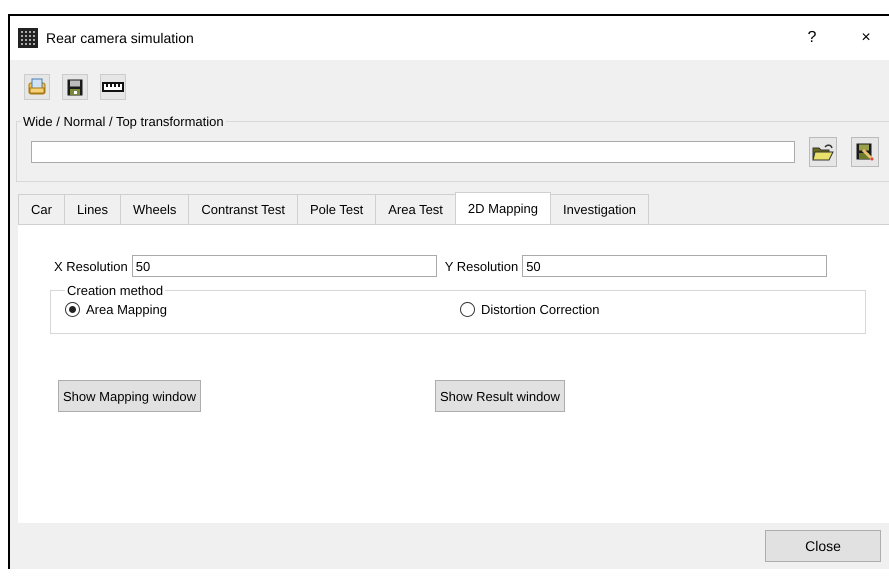  What do you see at coordinates (126, 309) in the screenshot?
I see `radio-label: Area Mapping` at bounding box center [126, 309].